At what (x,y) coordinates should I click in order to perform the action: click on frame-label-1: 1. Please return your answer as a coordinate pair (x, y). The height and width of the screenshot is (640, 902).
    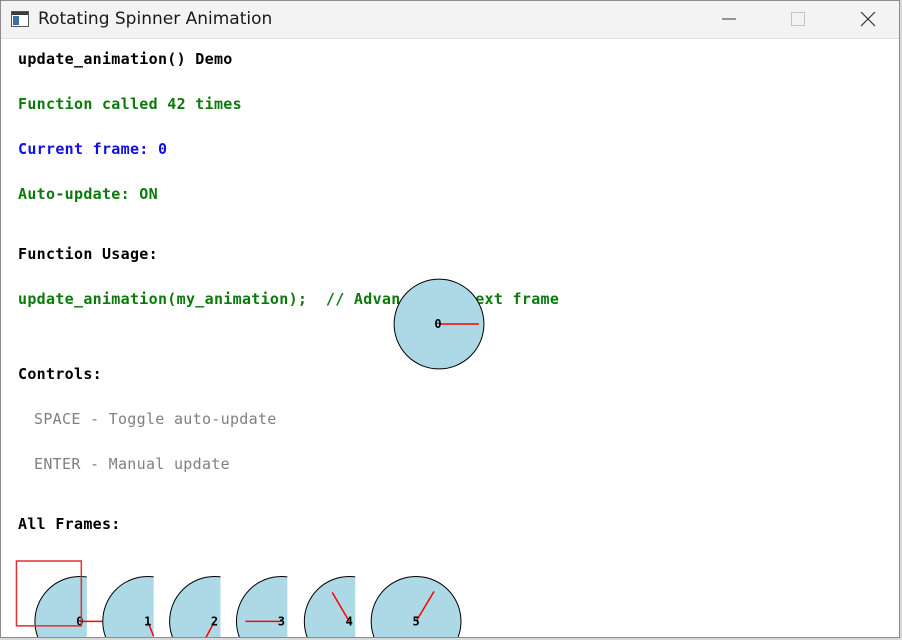
    Looking at the image, I should click on (147, 621).